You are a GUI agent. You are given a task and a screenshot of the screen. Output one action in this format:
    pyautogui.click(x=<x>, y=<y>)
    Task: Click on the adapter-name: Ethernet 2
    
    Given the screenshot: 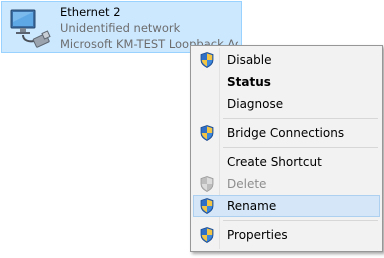 What is the action you would take?
    pyautogui.click(x=90, y=12)
    